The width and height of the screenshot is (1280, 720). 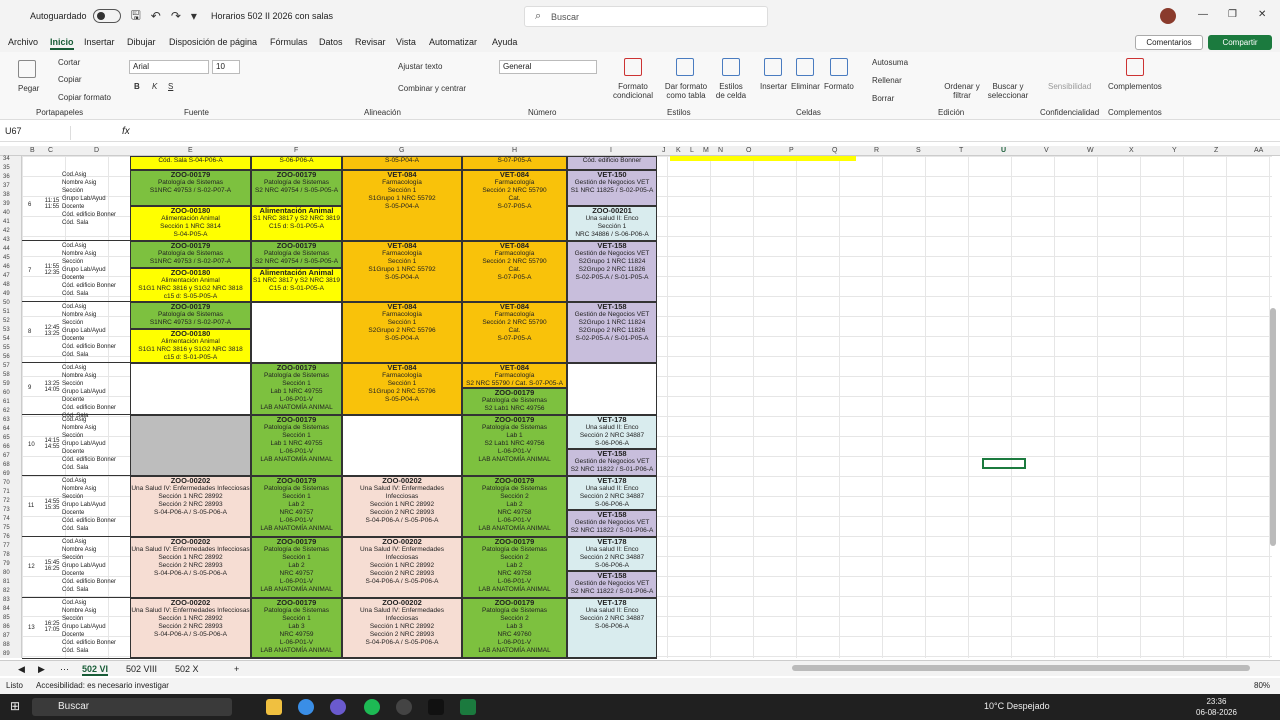 I want to click on more-sheets-icon: ⋯, so click(x=64, y=669).